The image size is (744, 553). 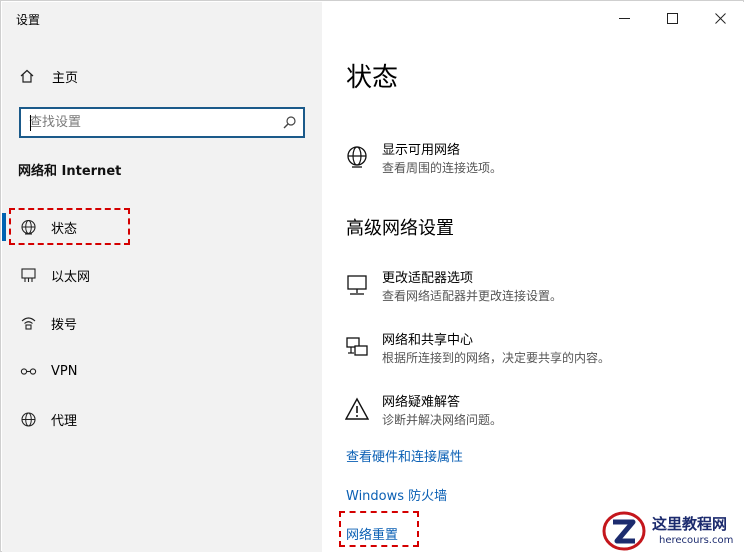 I want to click on search-box, so click(x=162, y=122).